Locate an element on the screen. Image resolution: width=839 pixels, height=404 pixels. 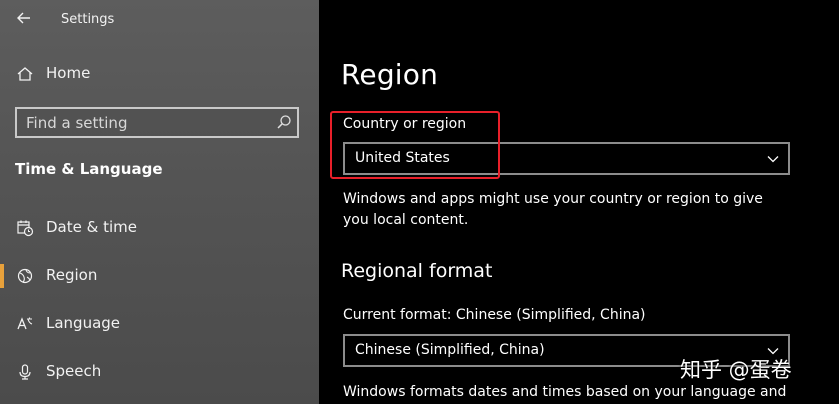
window-title: Settings is located at coordinates (88, 19).